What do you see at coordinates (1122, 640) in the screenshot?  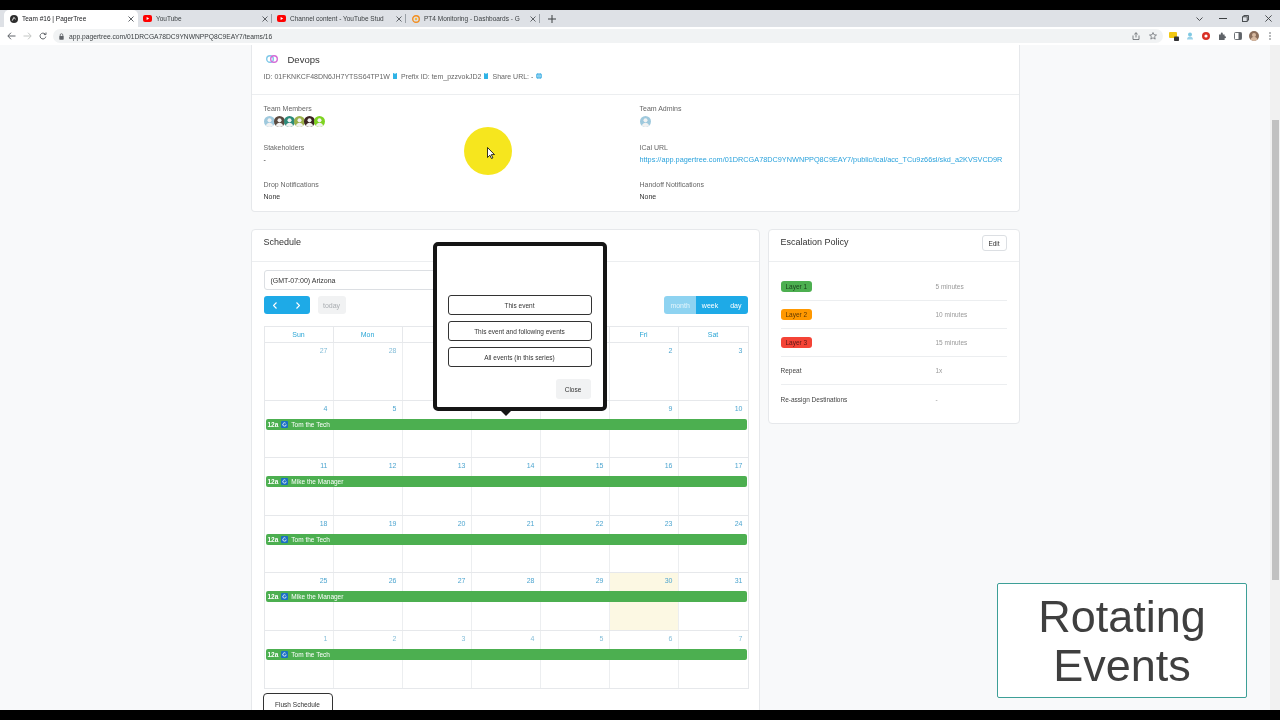 I see `caption-text: Rotating Events` at bounding box center [1122, 640].